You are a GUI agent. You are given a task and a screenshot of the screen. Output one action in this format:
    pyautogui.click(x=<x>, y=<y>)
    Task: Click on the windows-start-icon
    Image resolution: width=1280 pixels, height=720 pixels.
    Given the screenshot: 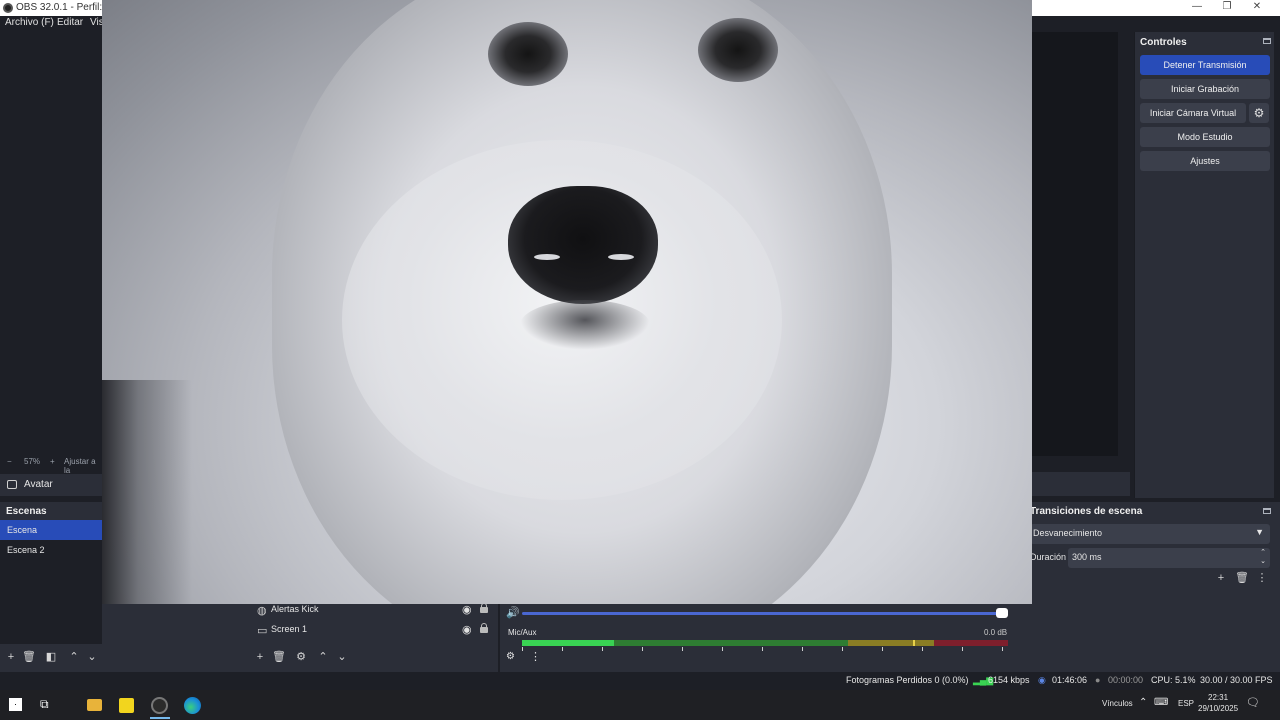 What is the action you would take?
    pyautogui.click(x=15, y=704)
    